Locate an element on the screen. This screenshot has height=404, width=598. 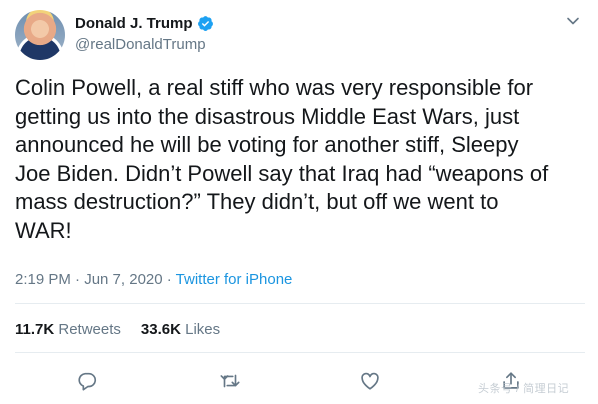
tweet-time: 2:19 PM · Jun 7, 2020 · is located at coordinates (95, 279).